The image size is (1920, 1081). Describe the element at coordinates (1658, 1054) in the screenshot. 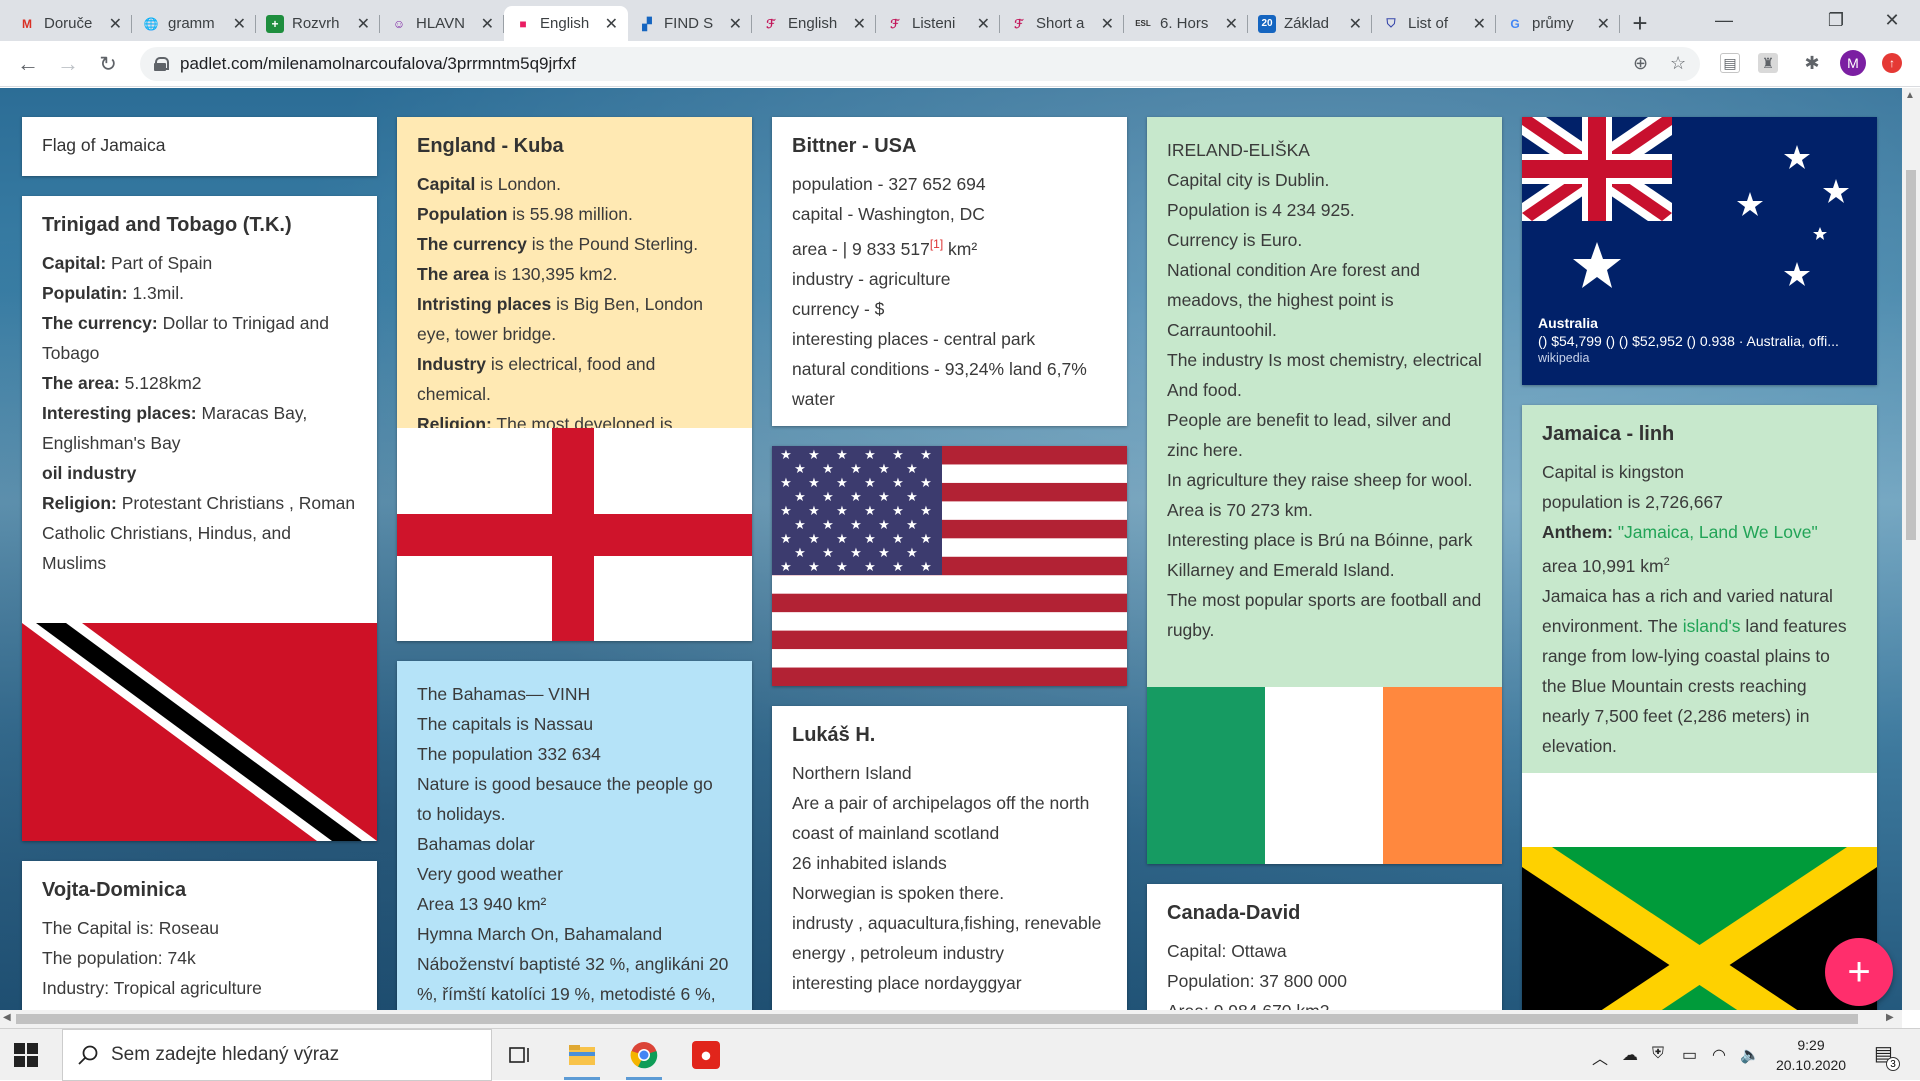

I see `security-icon: ⛨` at that location.